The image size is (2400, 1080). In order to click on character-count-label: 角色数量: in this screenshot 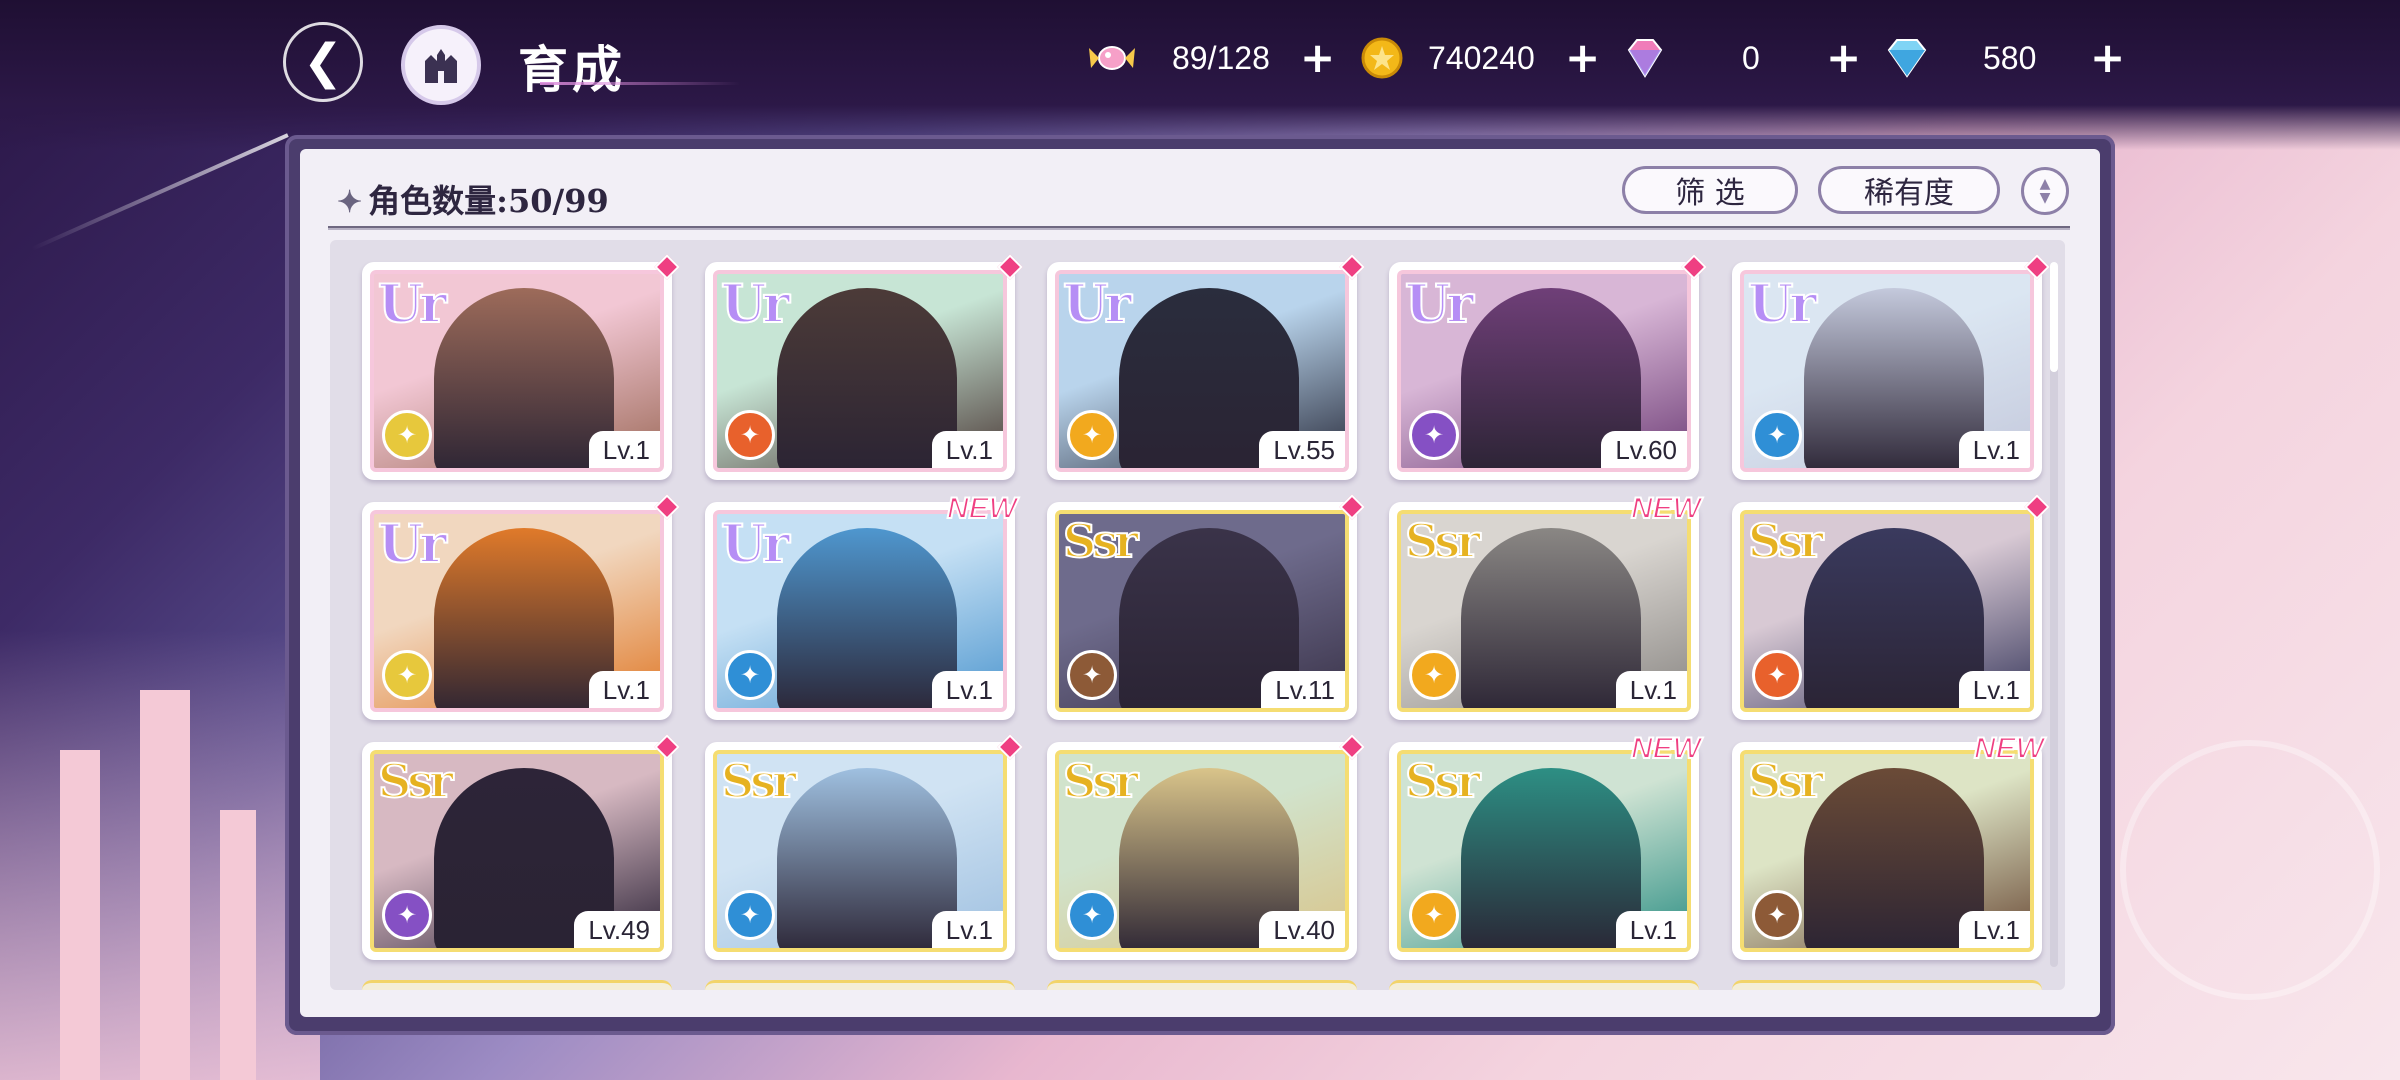, I will do `click(438, 201)`.